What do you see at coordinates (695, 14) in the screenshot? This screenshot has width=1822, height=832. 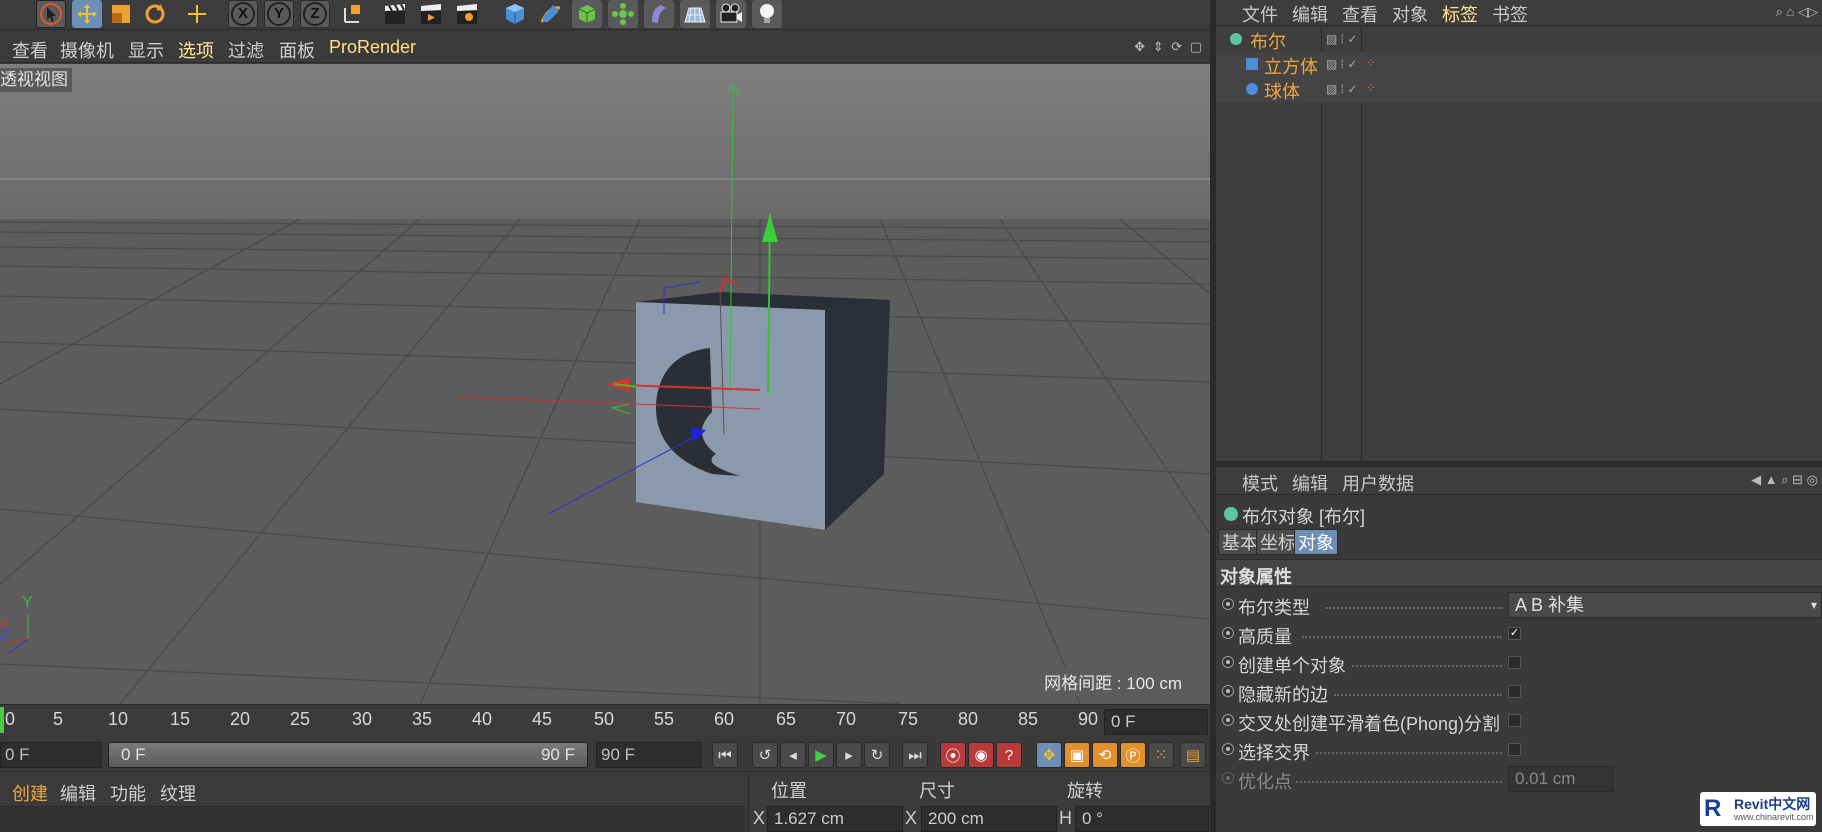 I see `add-floor-button` at bounding box center [695, 14].